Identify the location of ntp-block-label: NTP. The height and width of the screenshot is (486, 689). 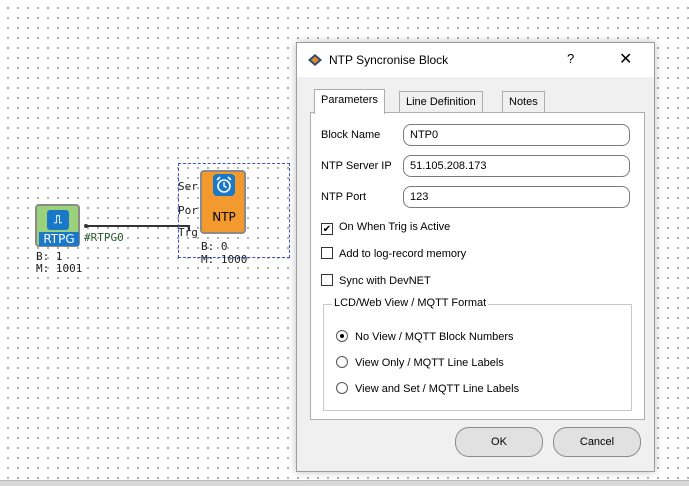
(224, 217).